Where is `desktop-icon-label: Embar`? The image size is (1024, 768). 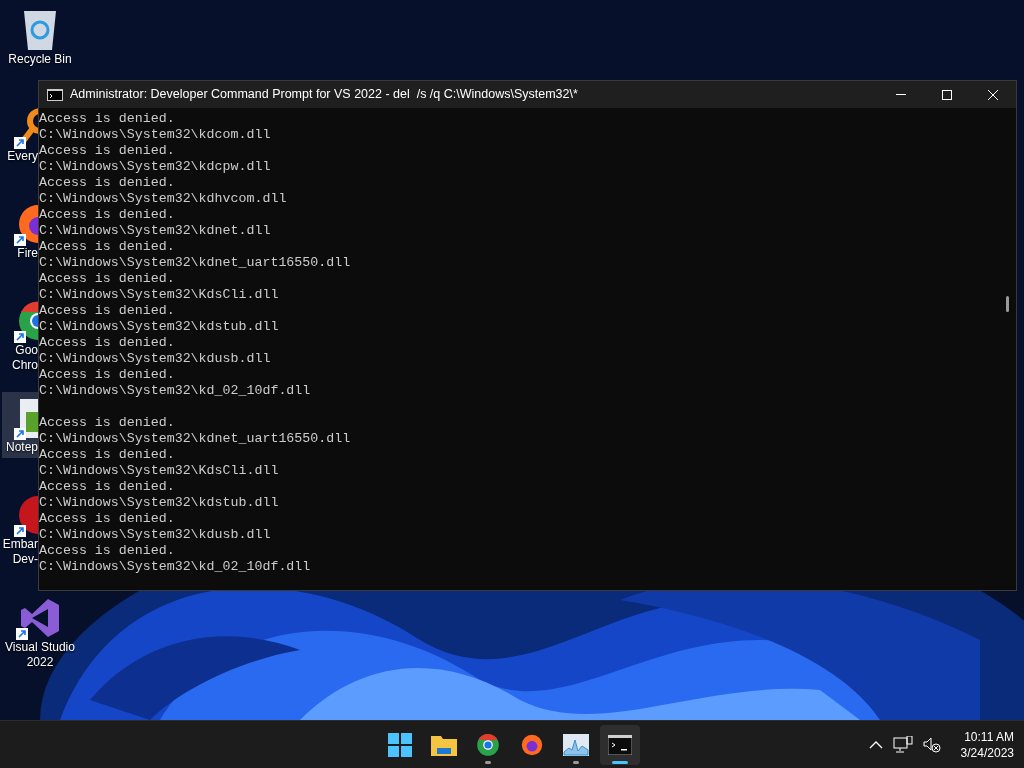 desktop-icon-label: Embar is located at coordinates (20, 544).